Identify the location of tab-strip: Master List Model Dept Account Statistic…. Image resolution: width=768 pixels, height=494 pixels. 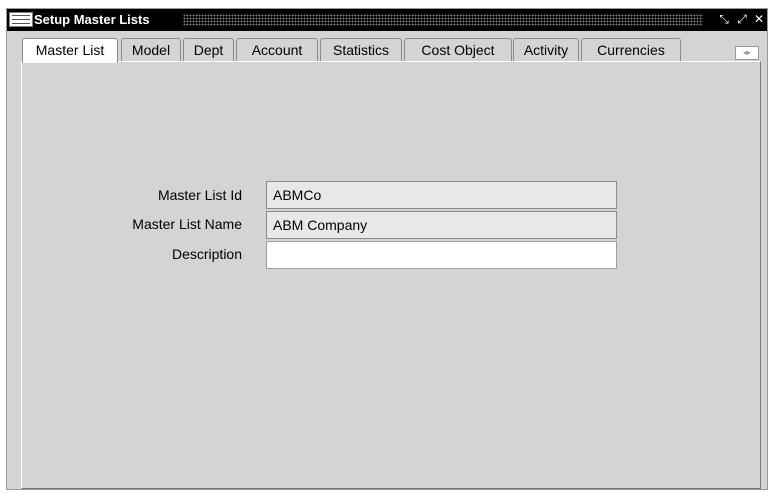
(392, 50).